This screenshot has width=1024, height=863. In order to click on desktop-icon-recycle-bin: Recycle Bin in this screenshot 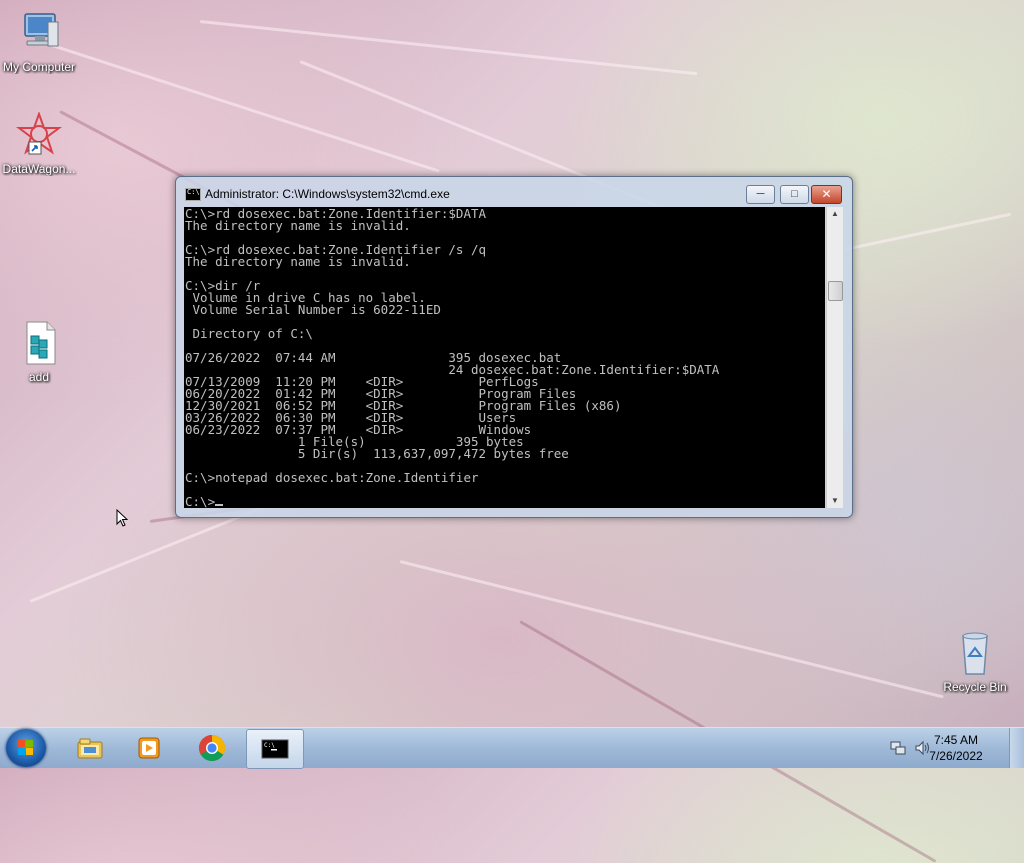, I will do `click(975, 662)`.